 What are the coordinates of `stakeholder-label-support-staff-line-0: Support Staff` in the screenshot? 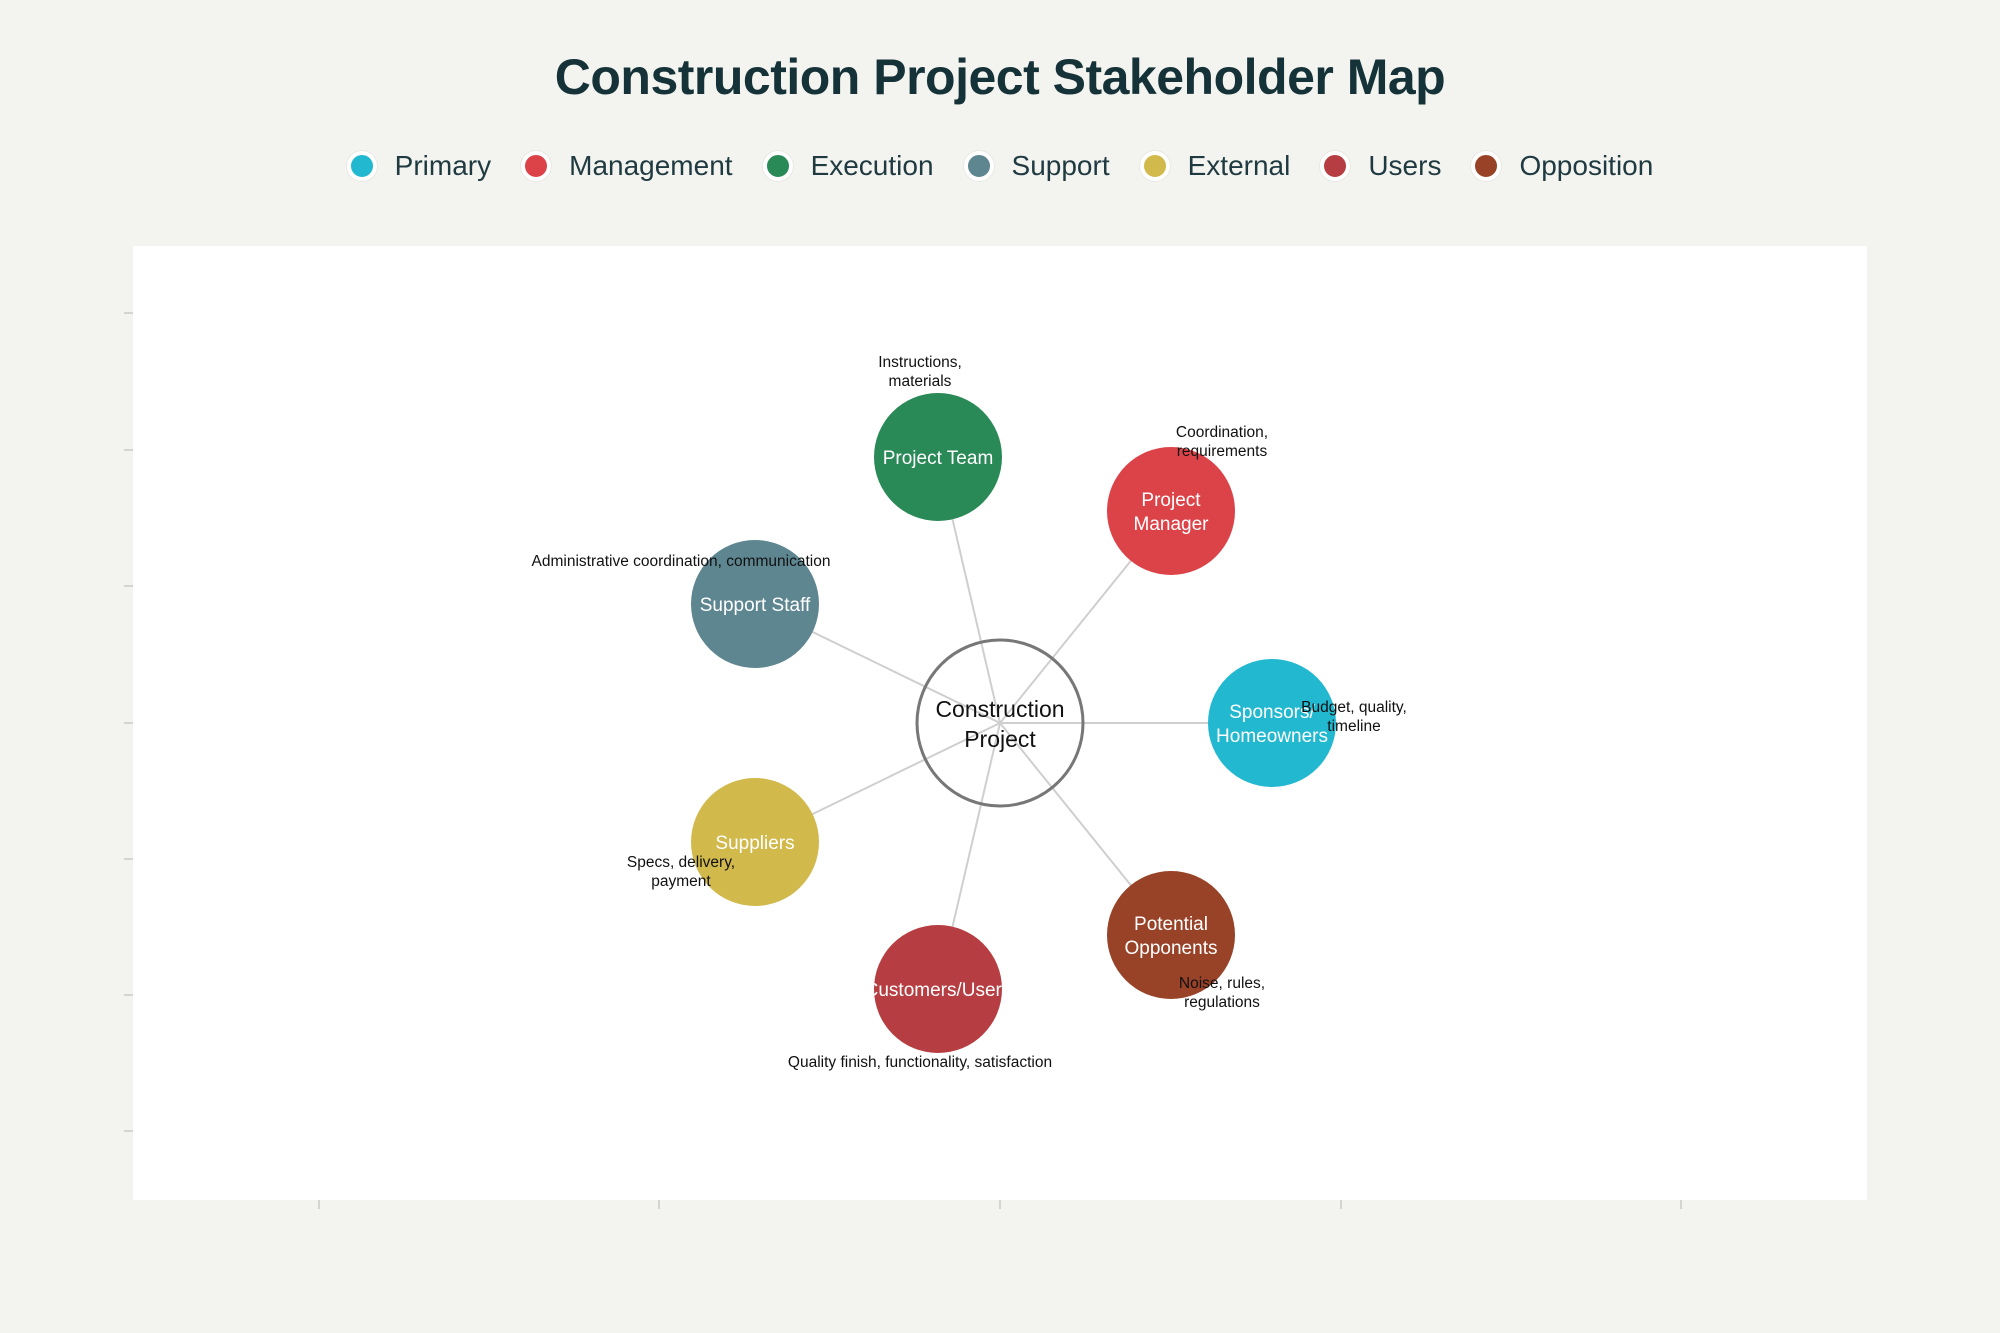 It's located at (755, 605).